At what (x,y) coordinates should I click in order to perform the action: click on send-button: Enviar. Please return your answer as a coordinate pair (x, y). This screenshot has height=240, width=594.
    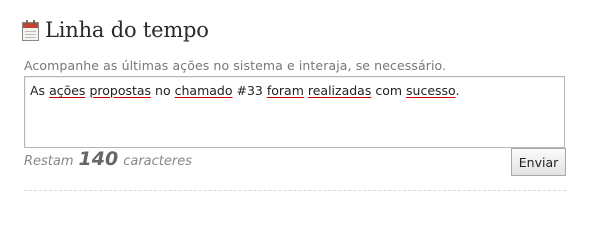
    Looking at the image, I should click on (538, 162).